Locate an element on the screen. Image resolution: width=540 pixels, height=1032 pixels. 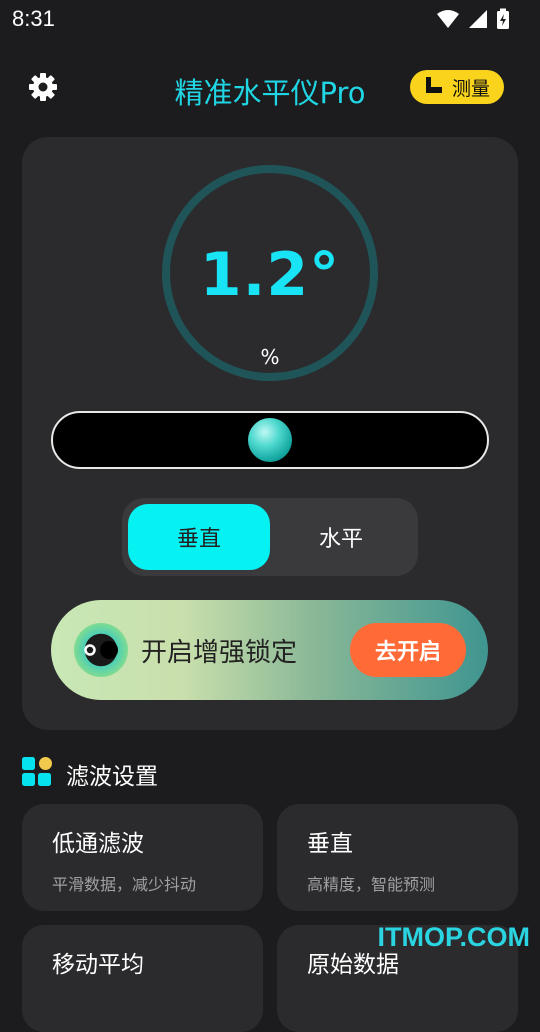
bubble-level-track is located at coordinates (270, 440).